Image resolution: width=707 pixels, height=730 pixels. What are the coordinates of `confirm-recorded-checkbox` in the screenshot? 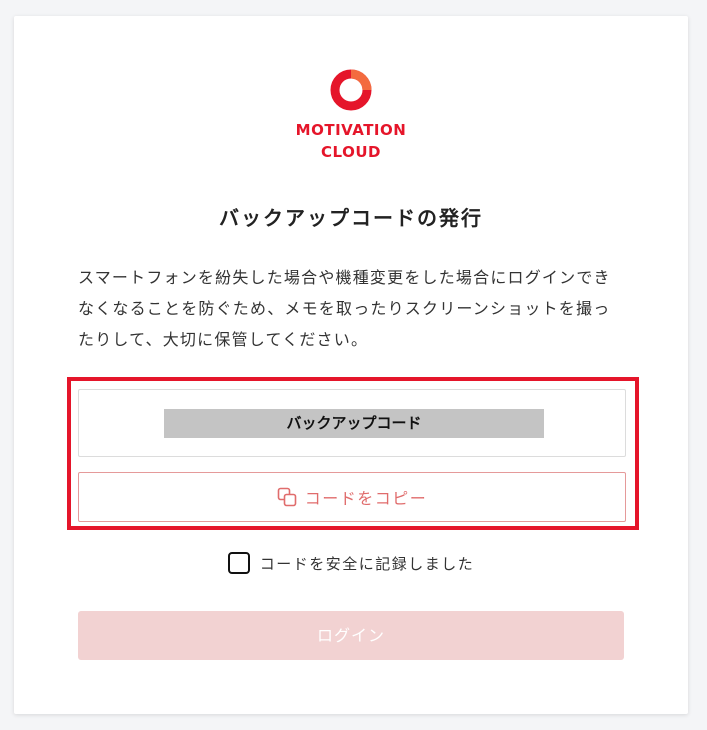 It's located at (238, 563).